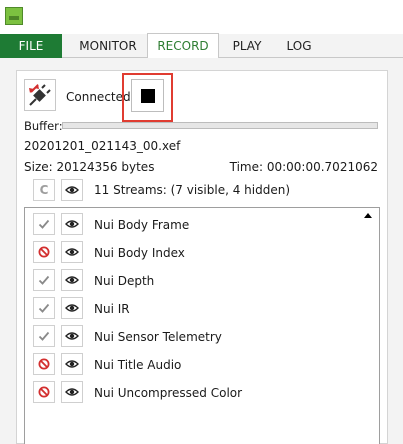  What do you see at coordinates (247, 46) in the screenshot?
I see `tab-play: PLAY` at bounding box center [247, 46].